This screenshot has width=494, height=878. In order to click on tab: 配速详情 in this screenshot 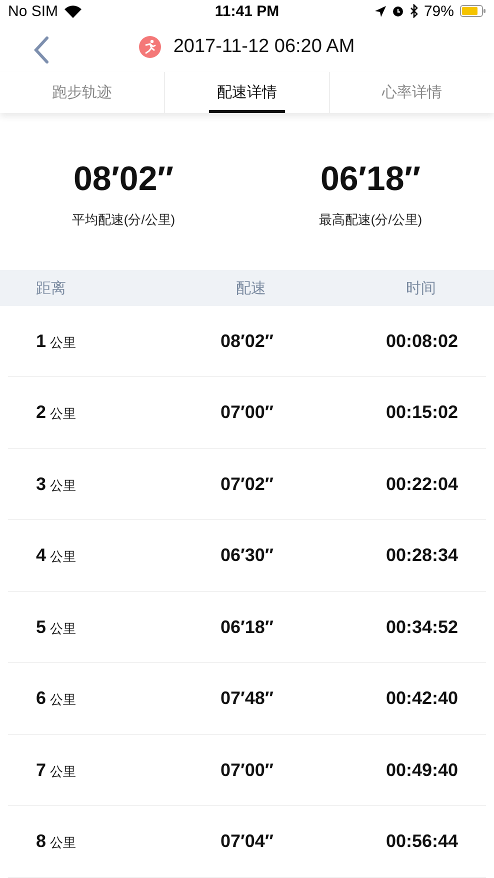, I will do `click(246, 92)`.